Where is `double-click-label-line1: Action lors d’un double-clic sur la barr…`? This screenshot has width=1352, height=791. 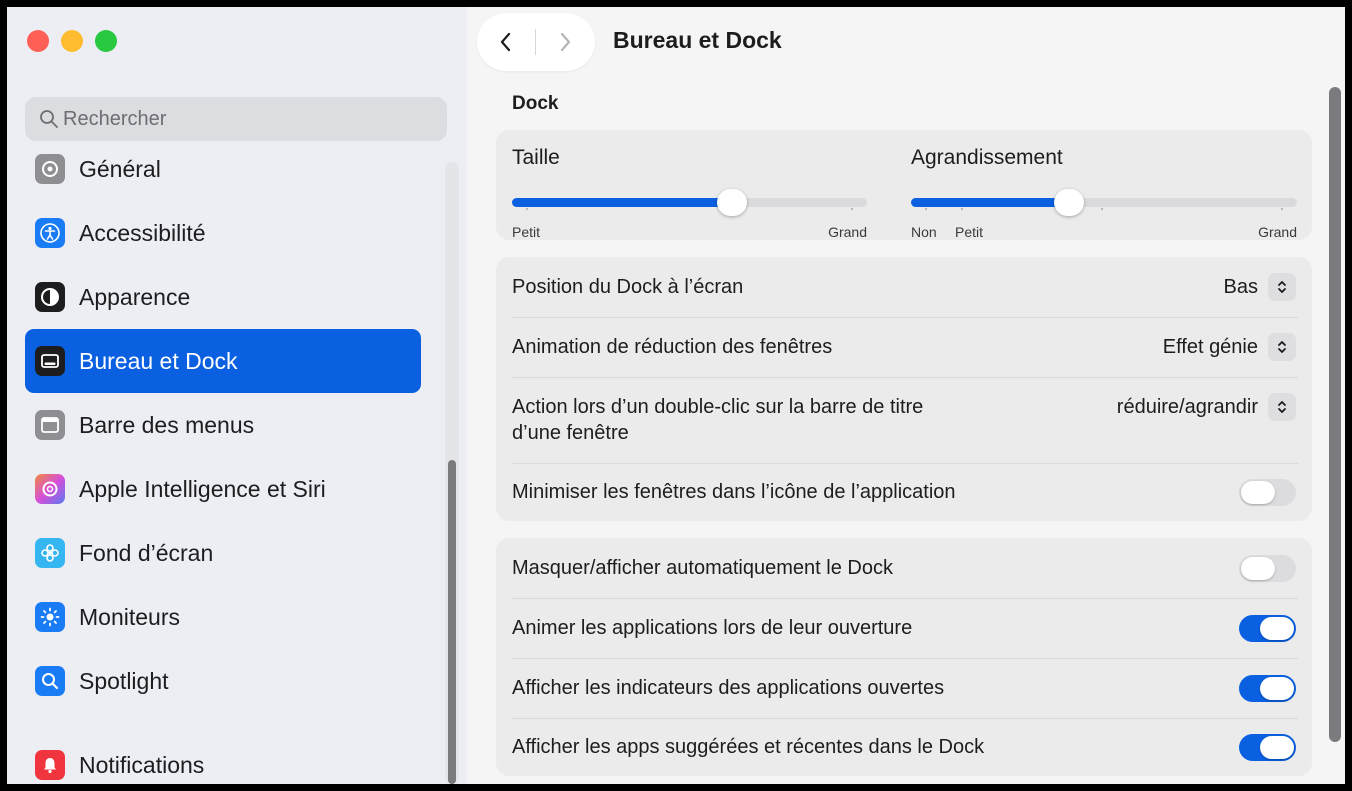
double-click-label-line1: Action lors d’un double-clic sur la barr… is located at coordinates (718, 407).